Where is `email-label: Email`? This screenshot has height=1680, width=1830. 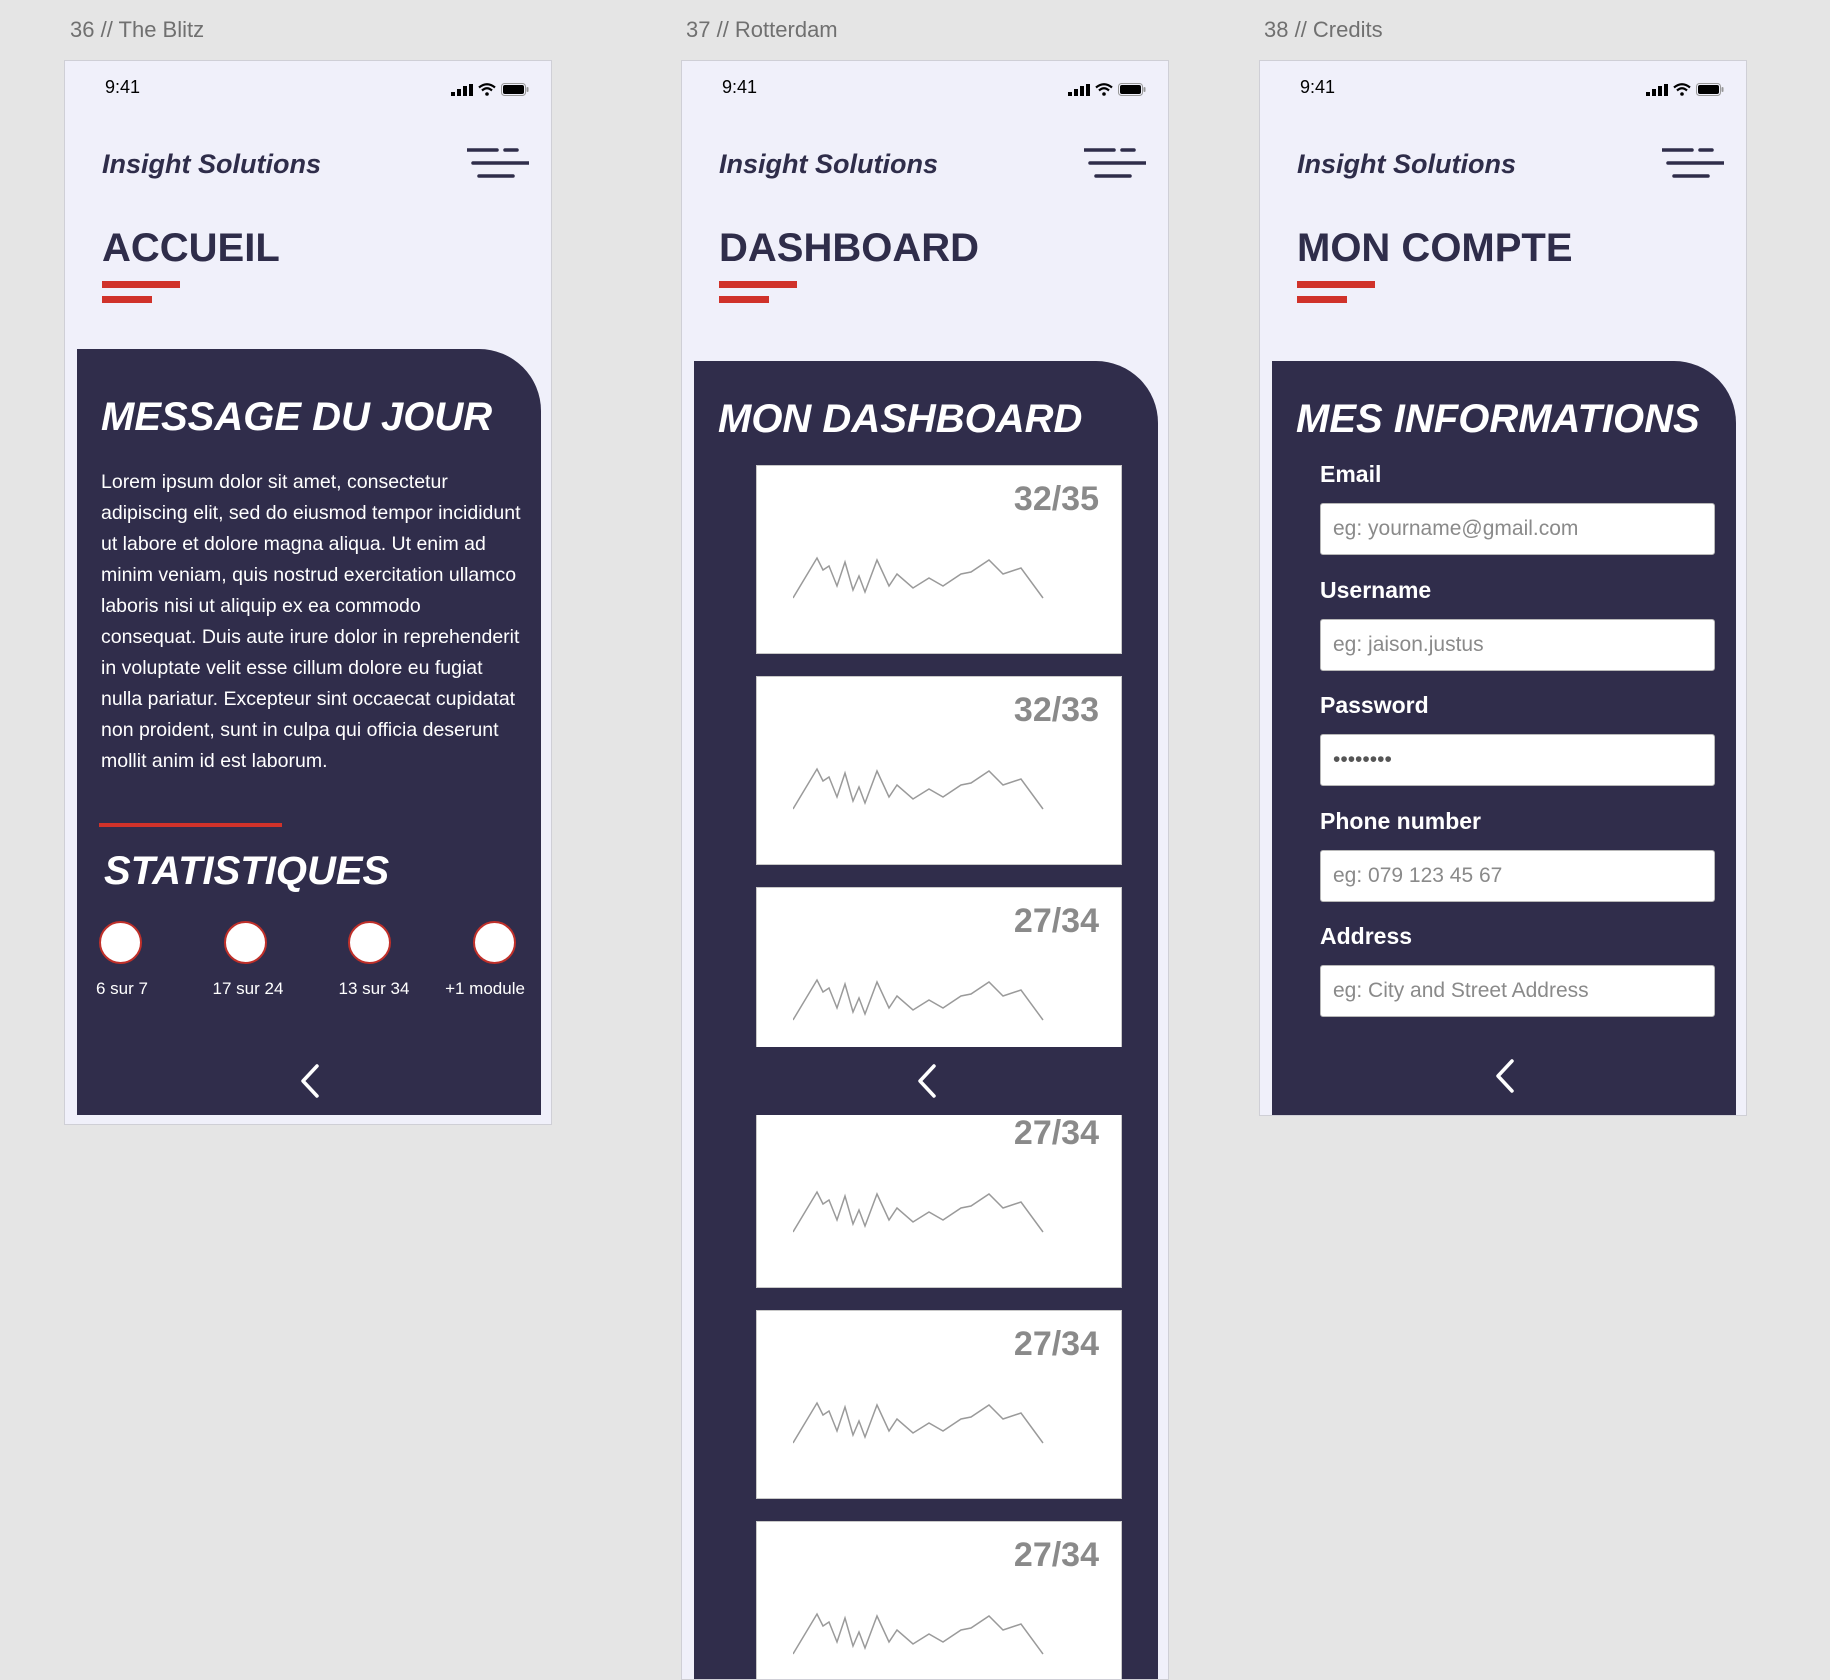 email-label: Email is located at coordinates (1351, 474).